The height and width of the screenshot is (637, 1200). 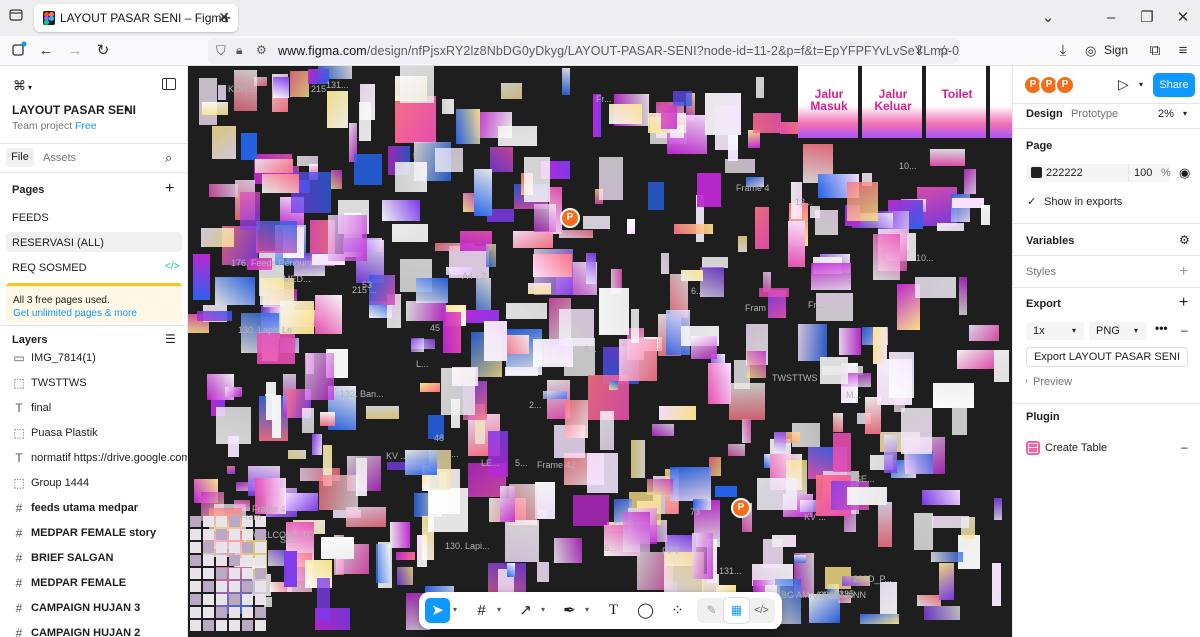 What do you see at coordinates (20, 157) in the screenshot?
I see `tab-file: File` at bounding box center [20, 157].